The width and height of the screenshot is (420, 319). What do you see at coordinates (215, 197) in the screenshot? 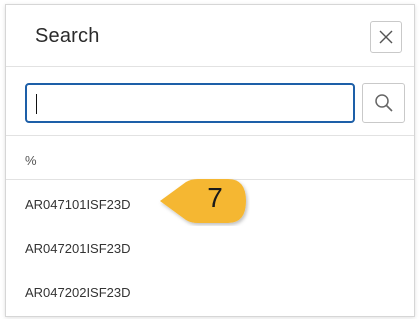
I see `callout-number: 7` at bounding box center [215, 197].